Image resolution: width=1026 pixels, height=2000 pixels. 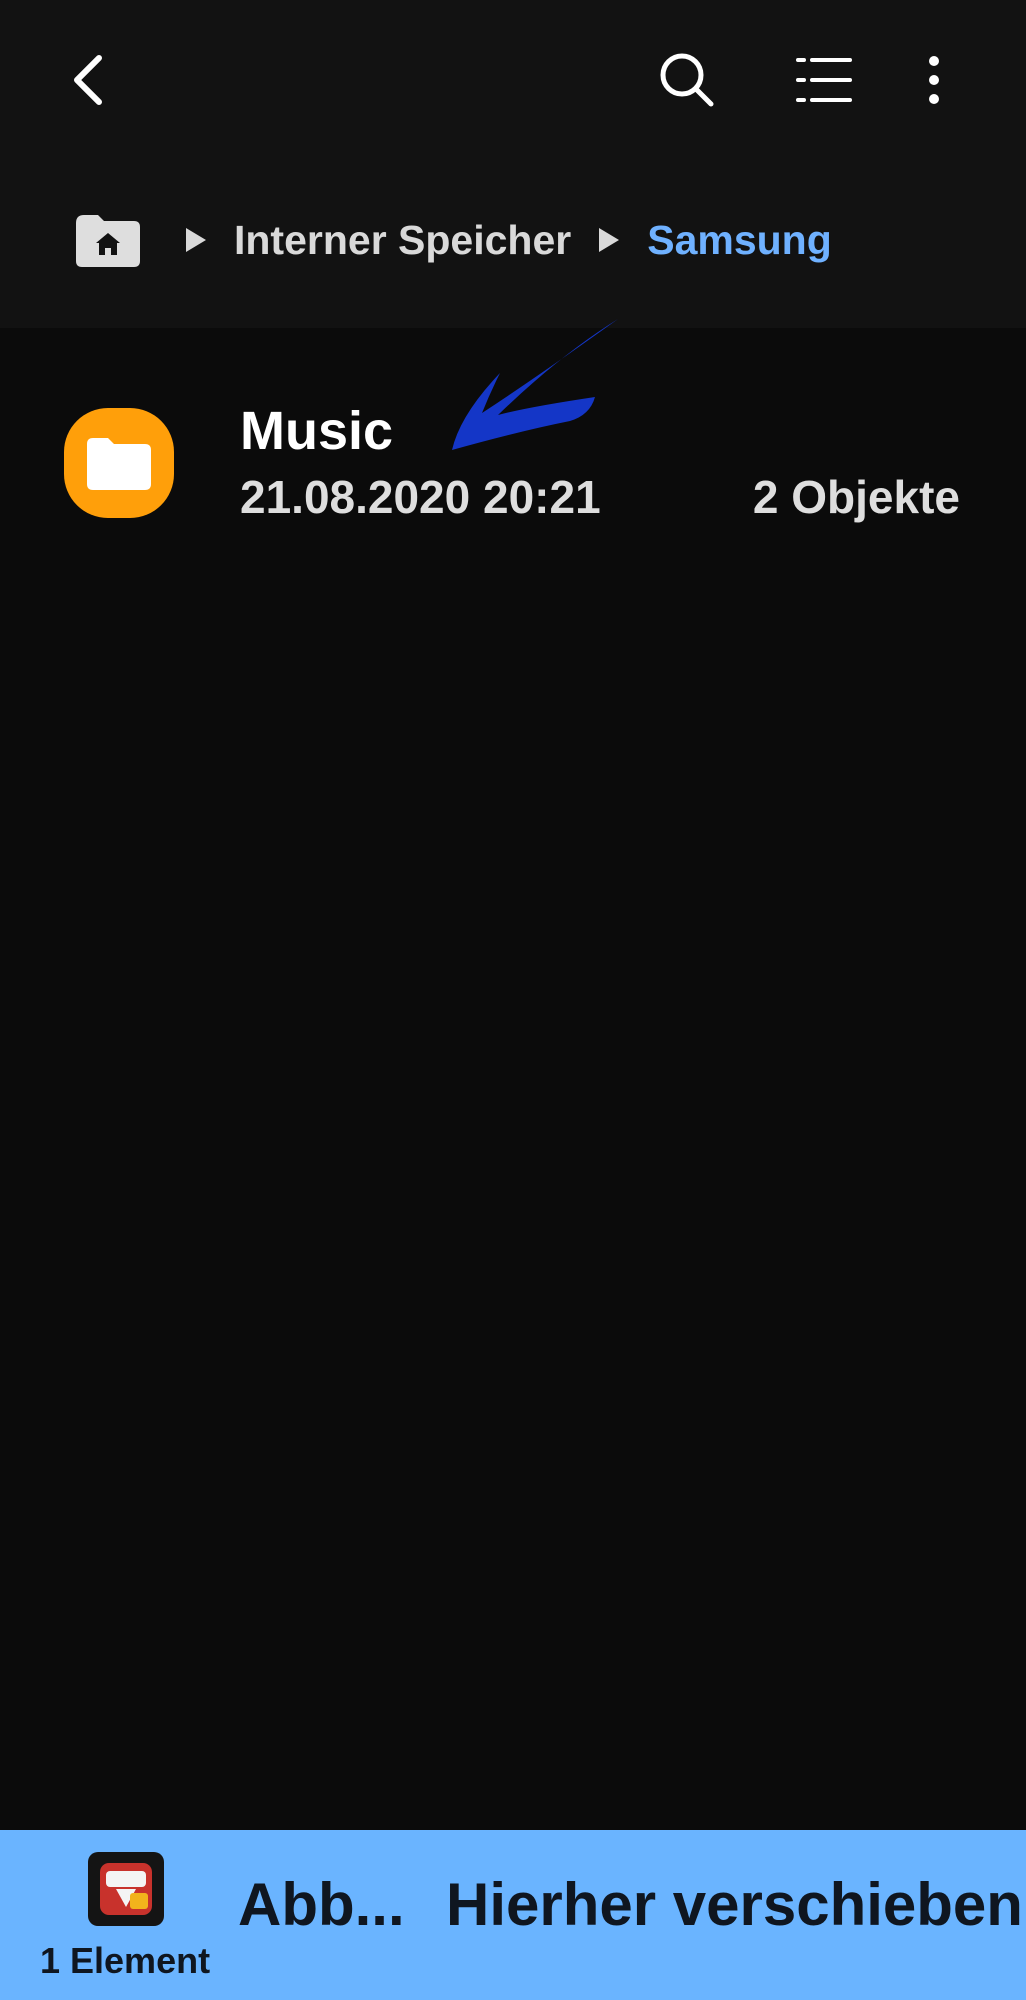 I want to click on folder-icon, so click(x=119, y=463).